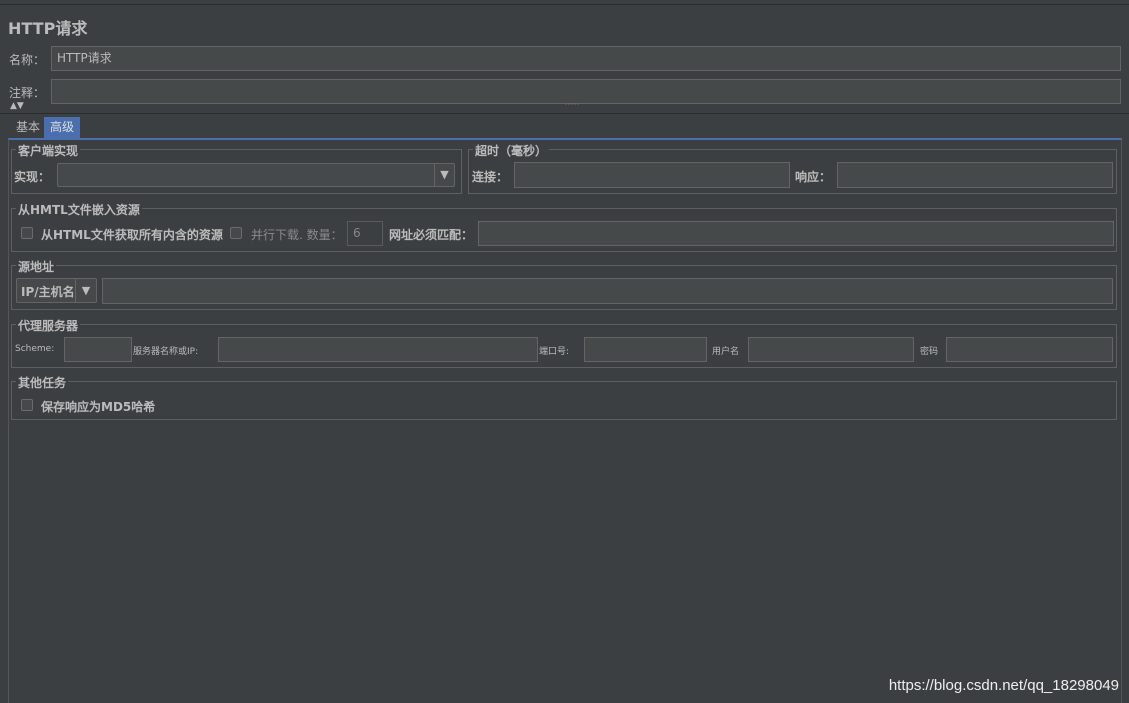 The height and width of the screenshot is (703, 1129). Describe the element at coordinates (132, 235) in the screenshot. I see `retrieve-all-label: 从HTML文件获取所有内含的资源` at that location.